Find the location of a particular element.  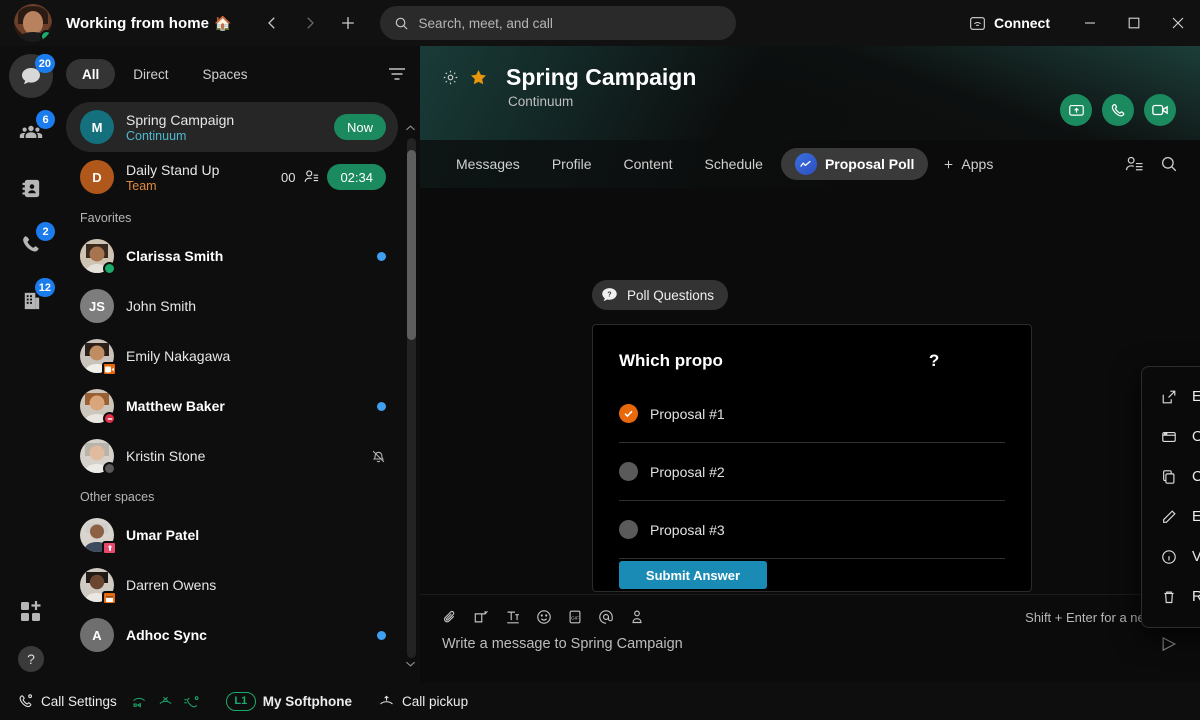

search-icon is located at coordinates (1169, 164).